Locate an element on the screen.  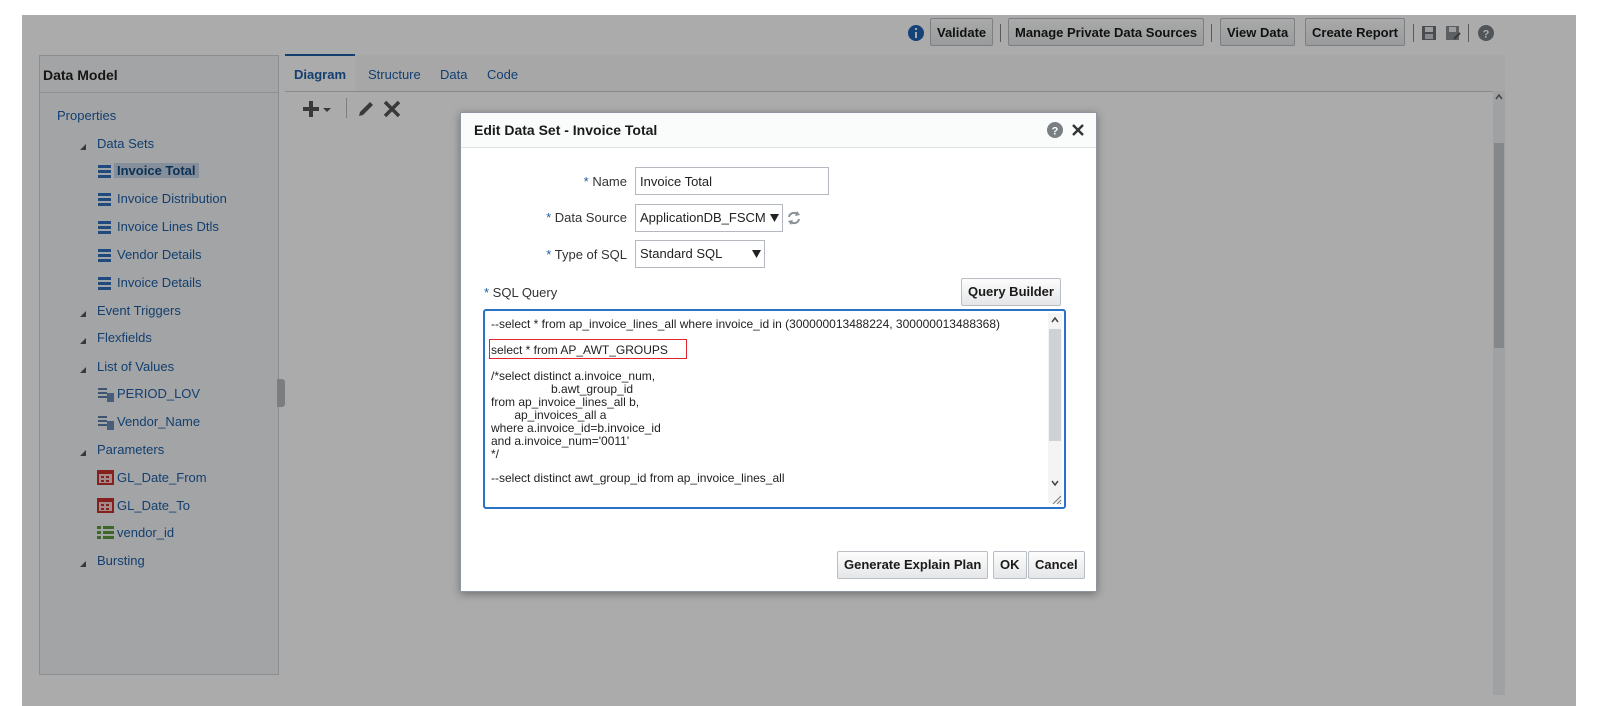
sql-line: */ is located at coordinates (495, 454).